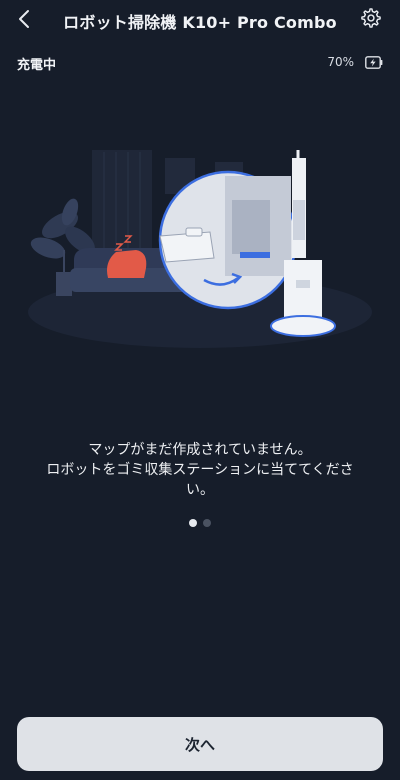 Image resolution: width=400 pixels, height=780 pixels. What do you see at coordinates (193, 523) in the screenshot?
I see `page-dot-active` at bounding box center [193, 523].